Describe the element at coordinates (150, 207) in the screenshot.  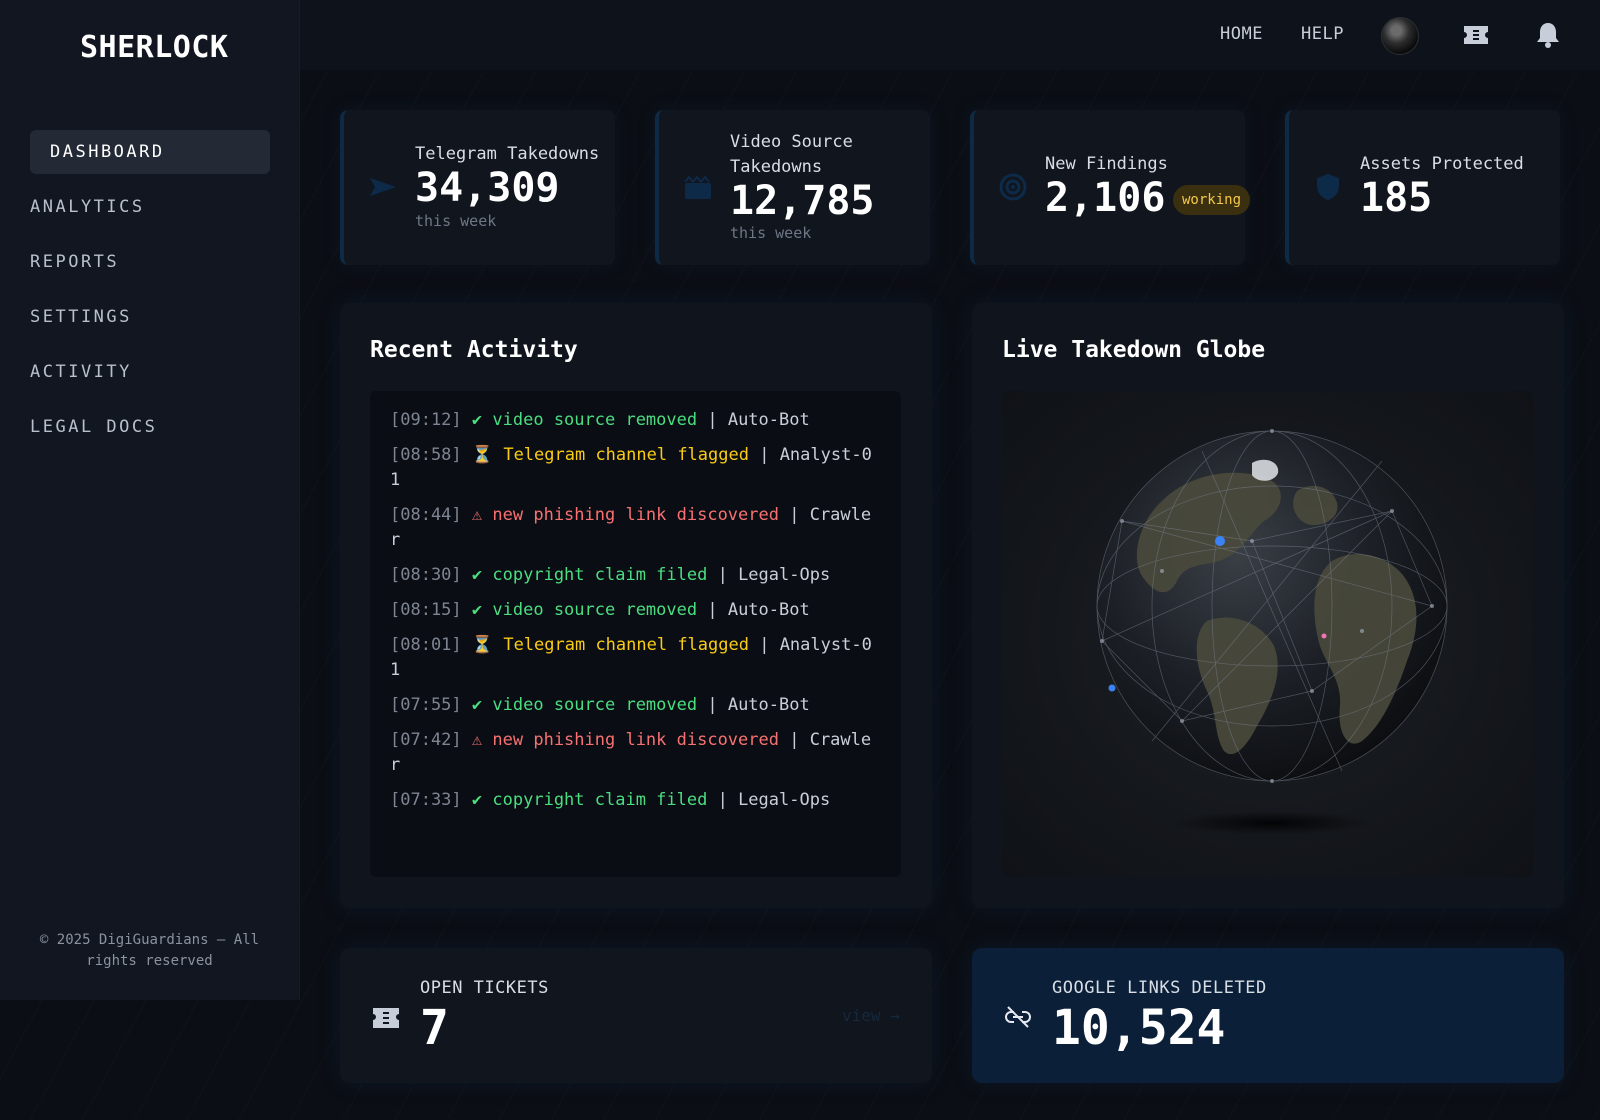
I see `sidebar-item-analytics: ANALYTICS` at that location.